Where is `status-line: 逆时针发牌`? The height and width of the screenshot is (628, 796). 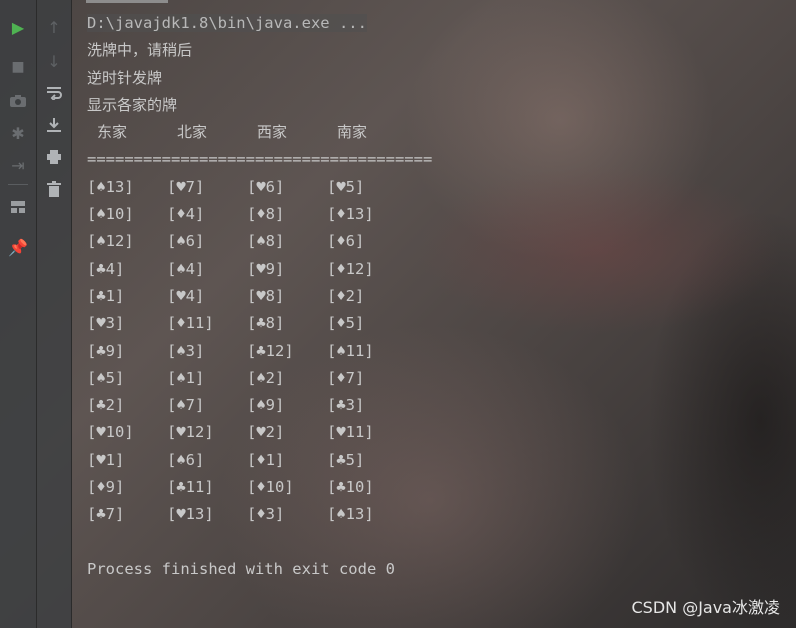 status-line: 逆时针发牌 is located at coordinates (125, 77).